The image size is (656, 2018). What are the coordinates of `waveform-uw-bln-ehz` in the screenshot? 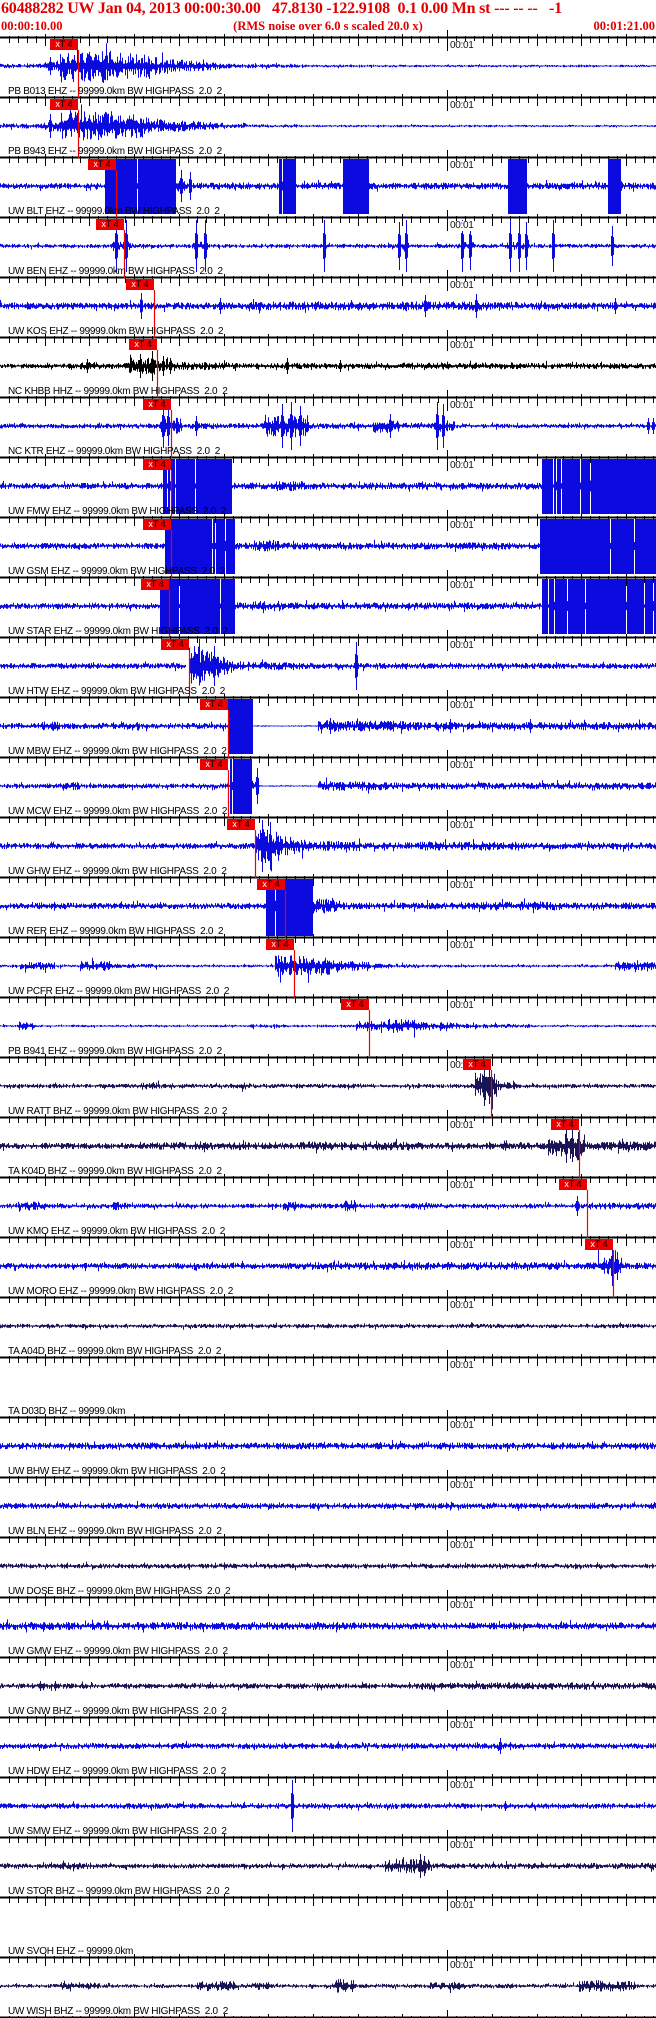 It's located at (328, 1505).